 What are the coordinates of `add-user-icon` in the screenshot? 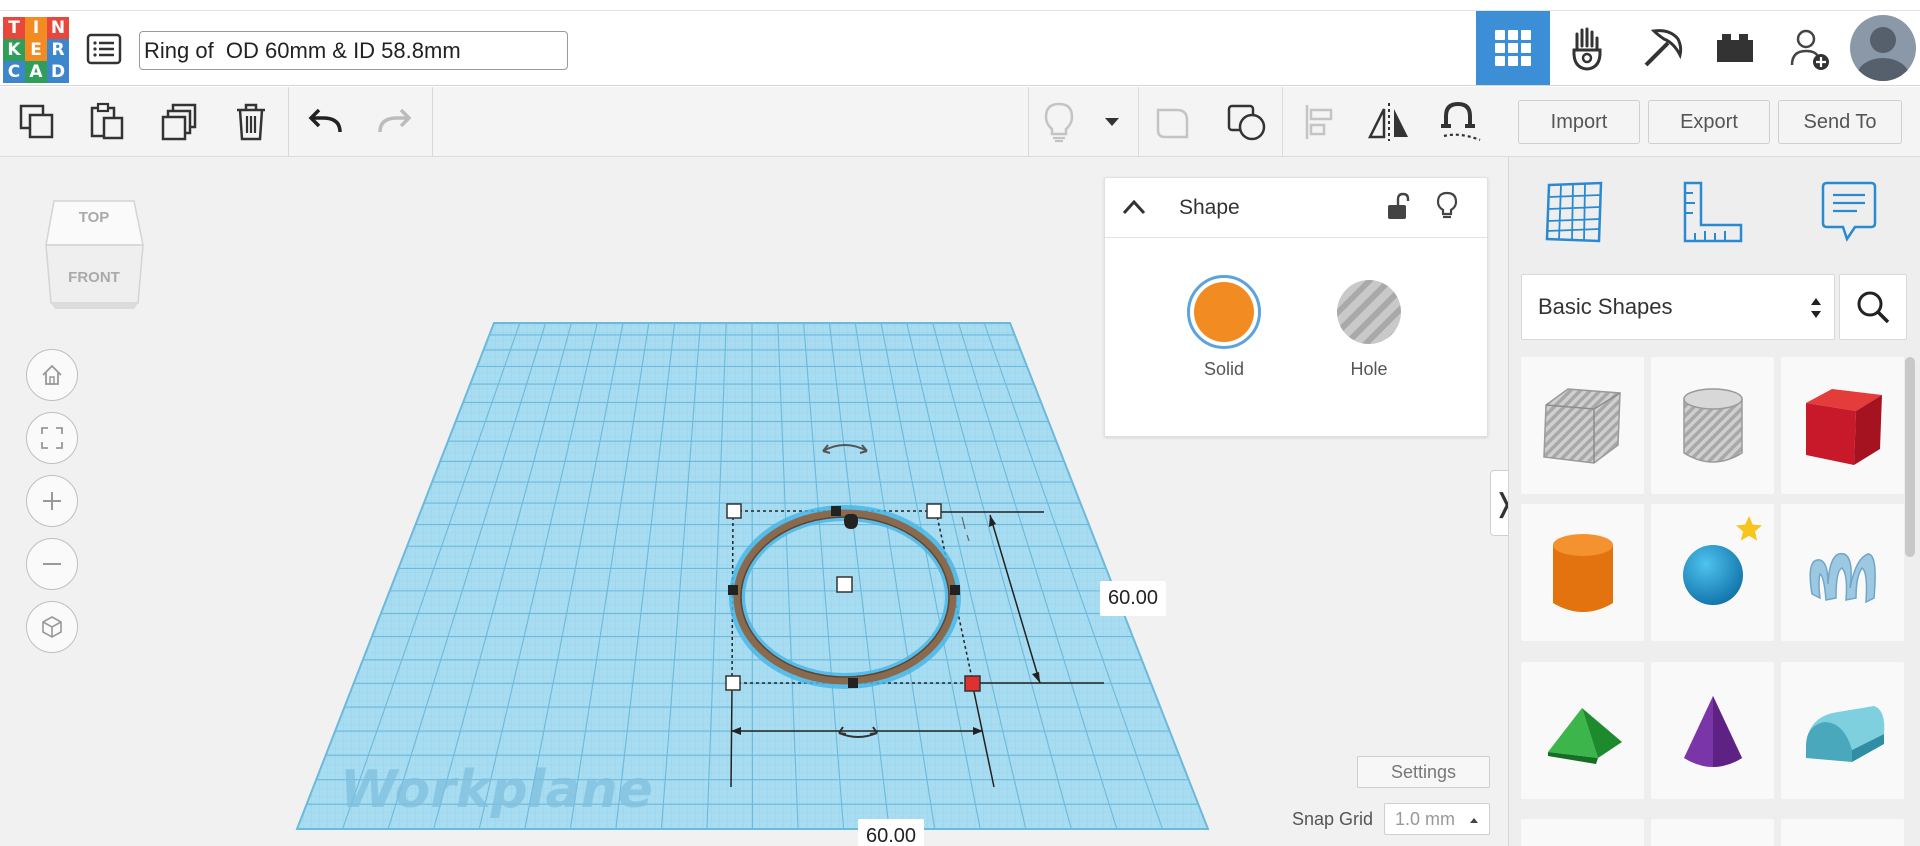 It's located at (1809, 48).